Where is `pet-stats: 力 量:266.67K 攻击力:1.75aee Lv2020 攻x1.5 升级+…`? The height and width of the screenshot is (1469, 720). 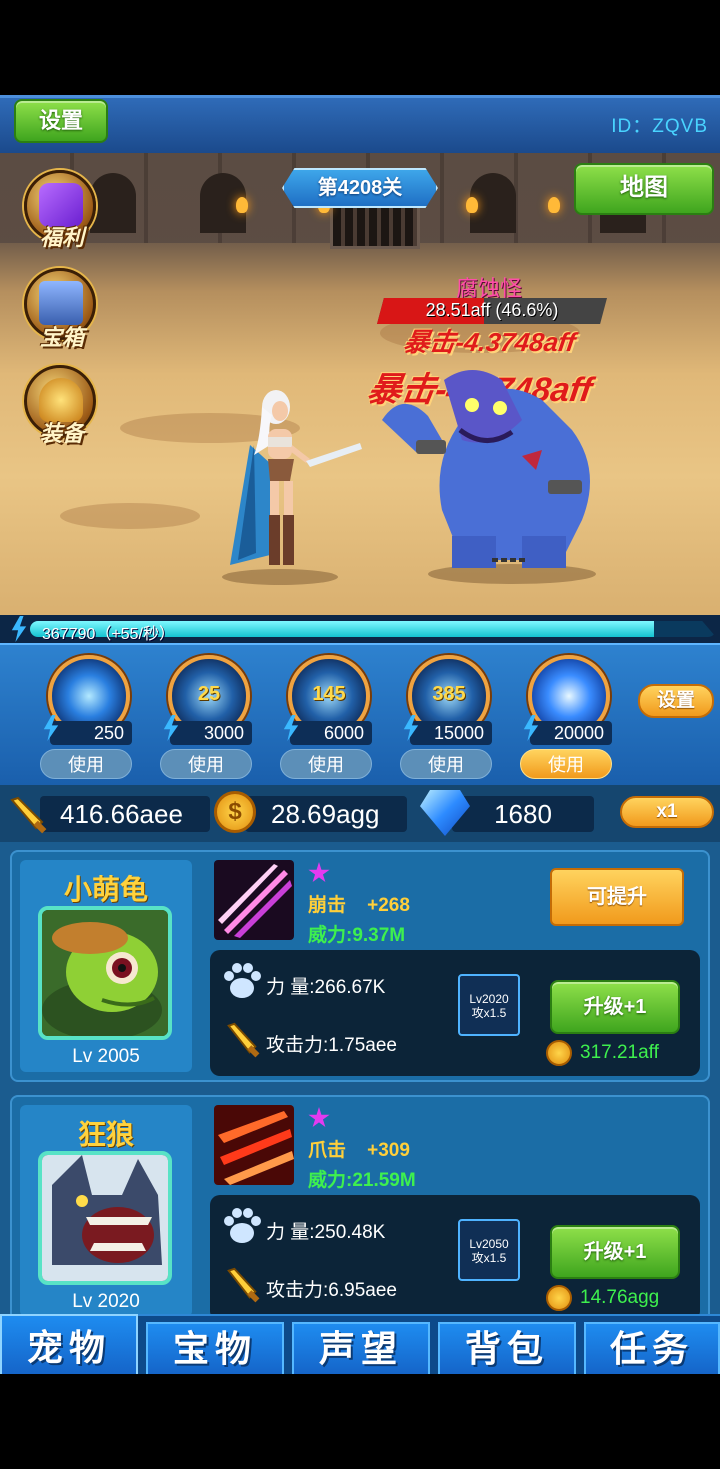 pet-stats: 力 量:266.67K 攻击力:1.75aee Lv2020 攻x1.5 升级+… is located at coordinates (455, 1013).